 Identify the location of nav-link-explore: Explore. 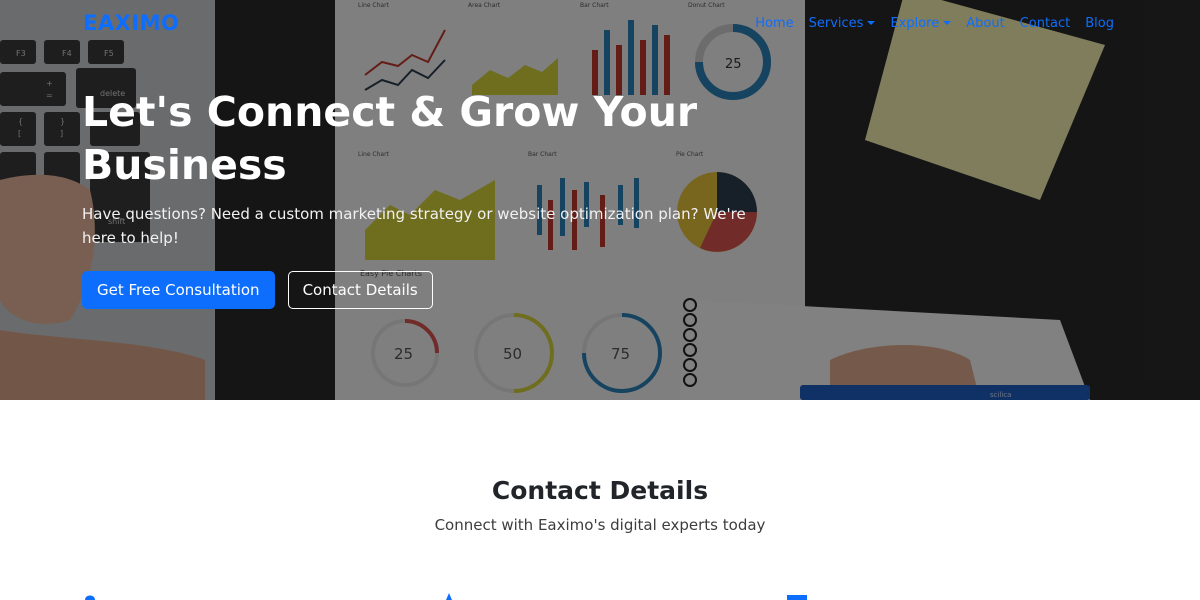
(921, 23).